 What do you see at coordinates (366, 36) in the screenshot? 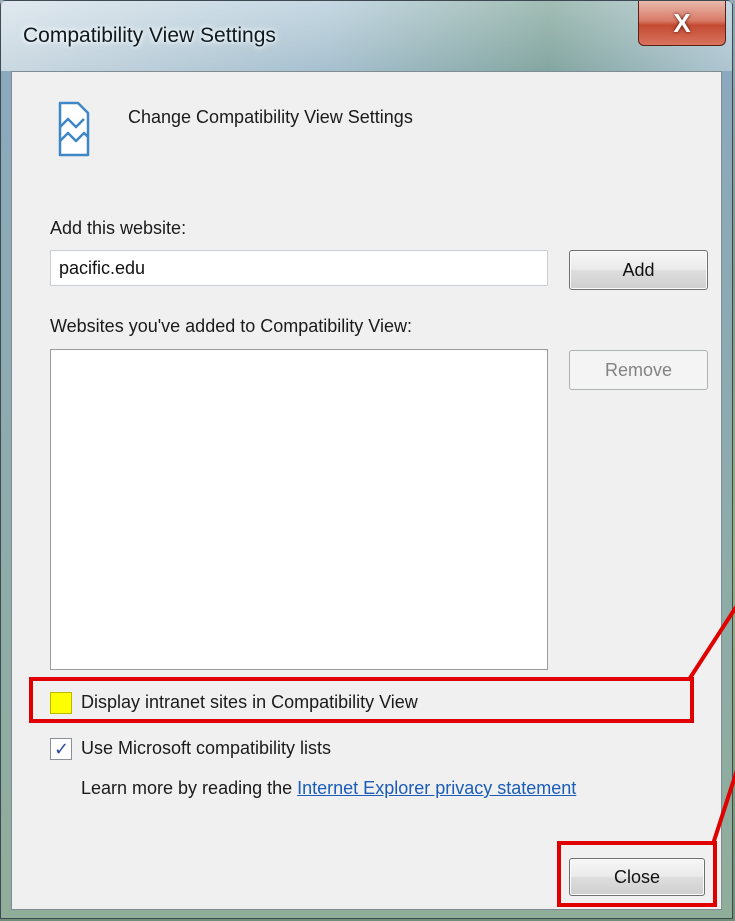
I see `title-bar: Compatibility View Settings X` at bounding box center [366, 36].